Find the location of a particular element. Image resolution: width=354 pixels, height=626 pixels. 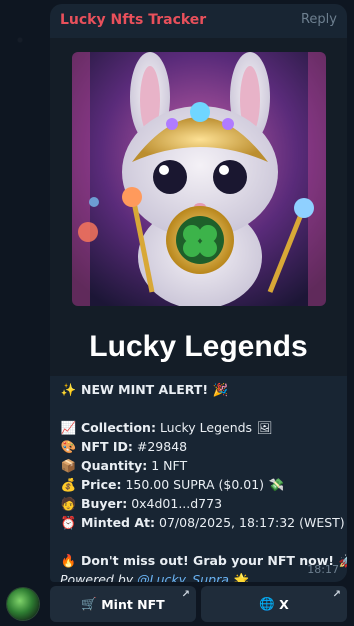

minted-label: Minted At: is located at coordinates (118, 522).